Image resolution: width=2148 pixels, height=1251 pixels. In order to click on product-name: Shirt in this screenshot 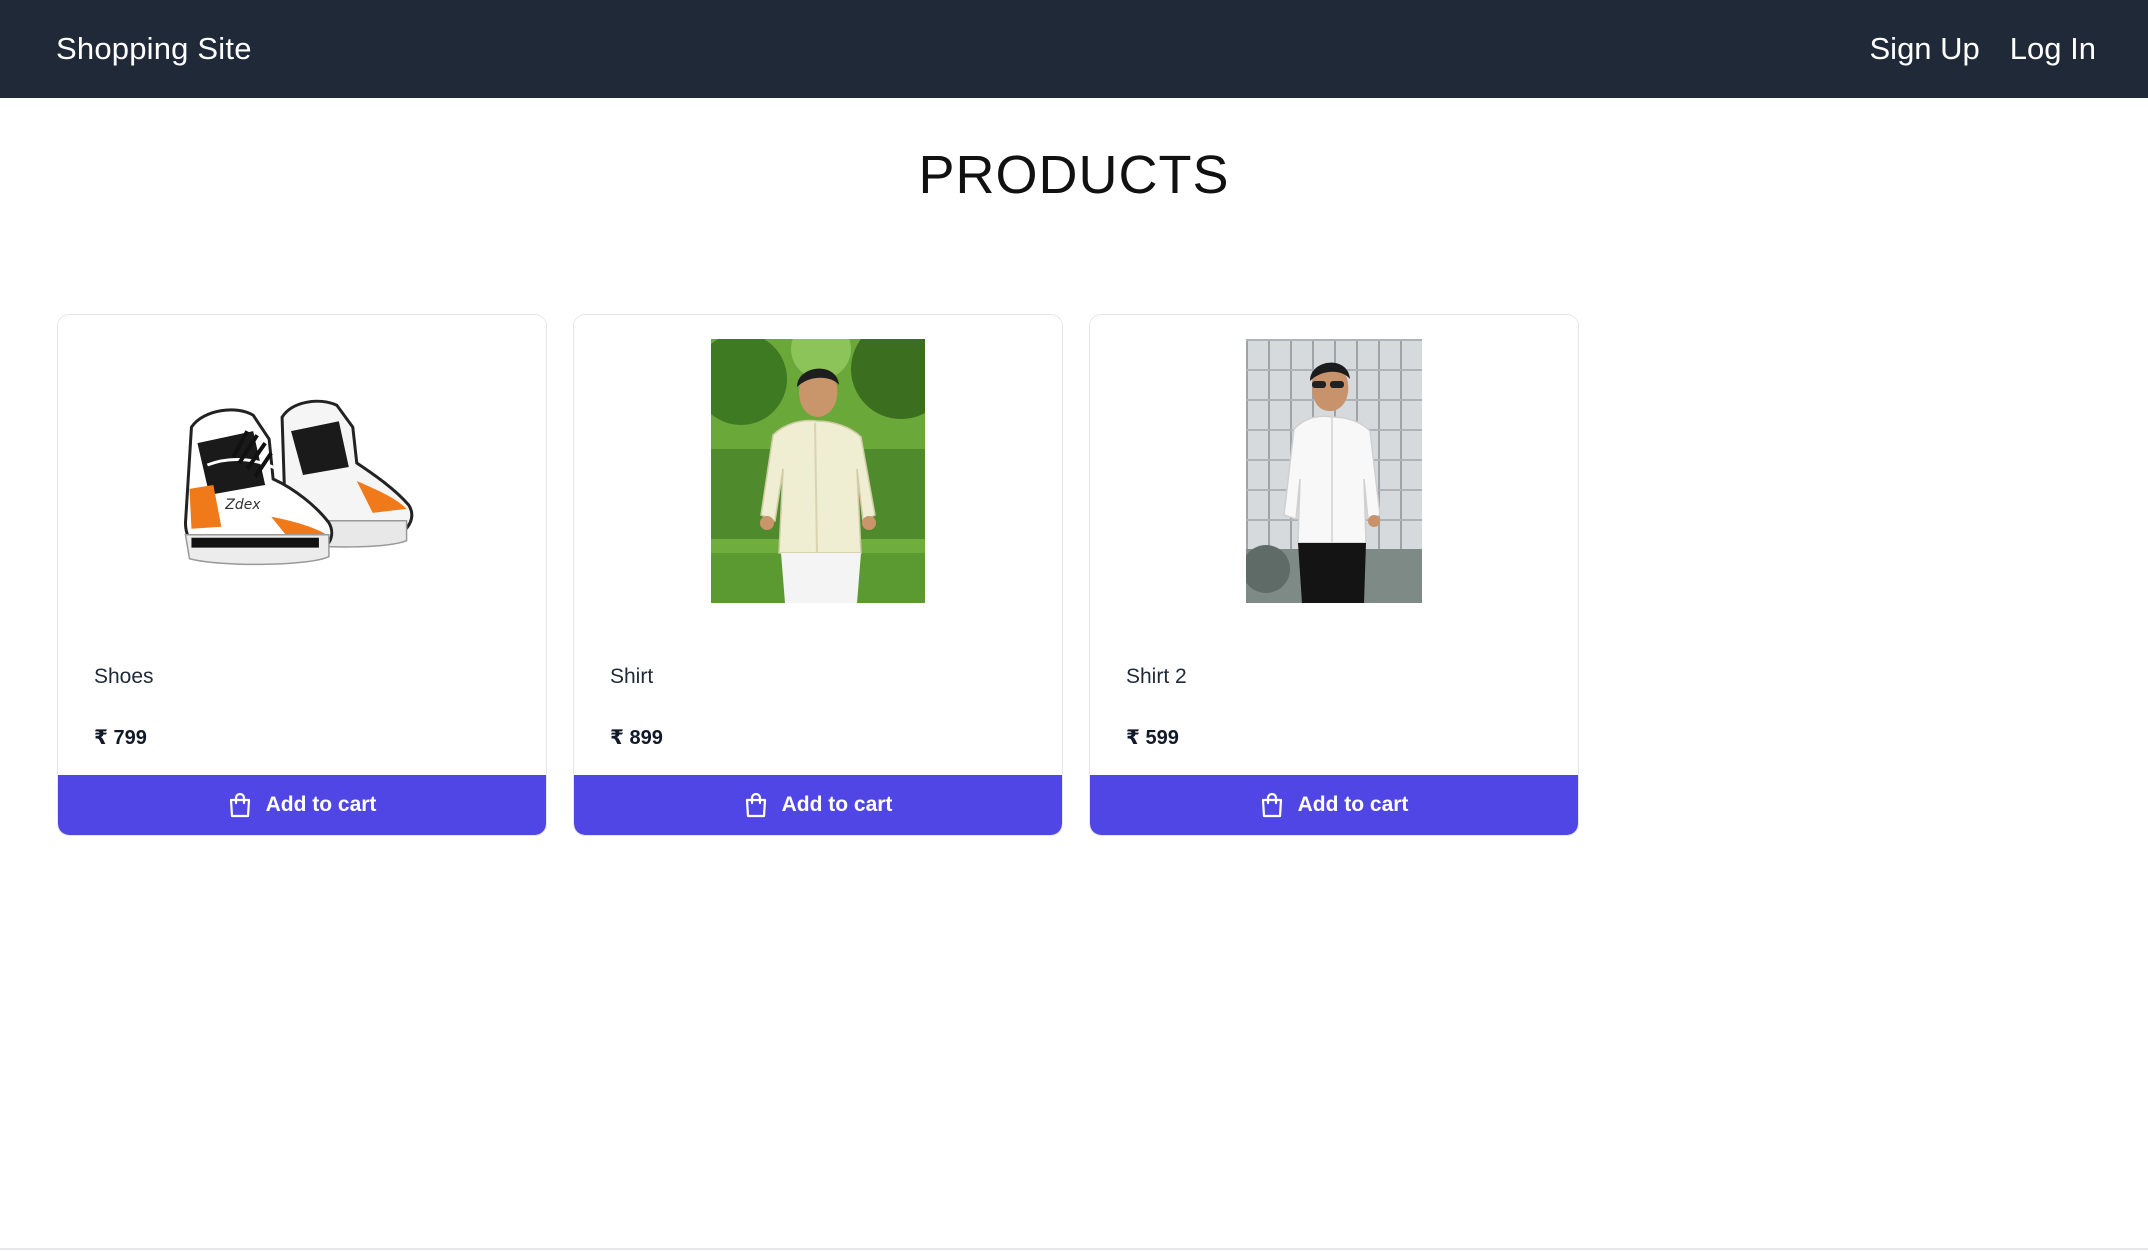, I will do `click(632, 676)`.